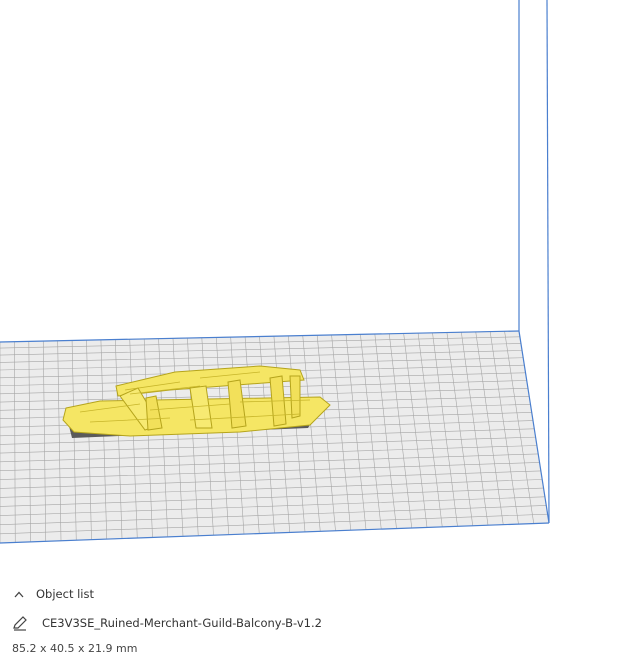 The width and height of the screenshot is (623, 665). I want to click on object-list-label: Object list, so click(65, 594).